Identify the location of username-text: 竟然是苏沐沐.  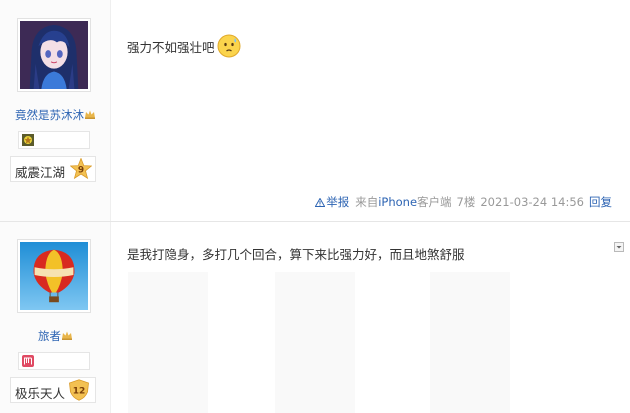
(49, 115).